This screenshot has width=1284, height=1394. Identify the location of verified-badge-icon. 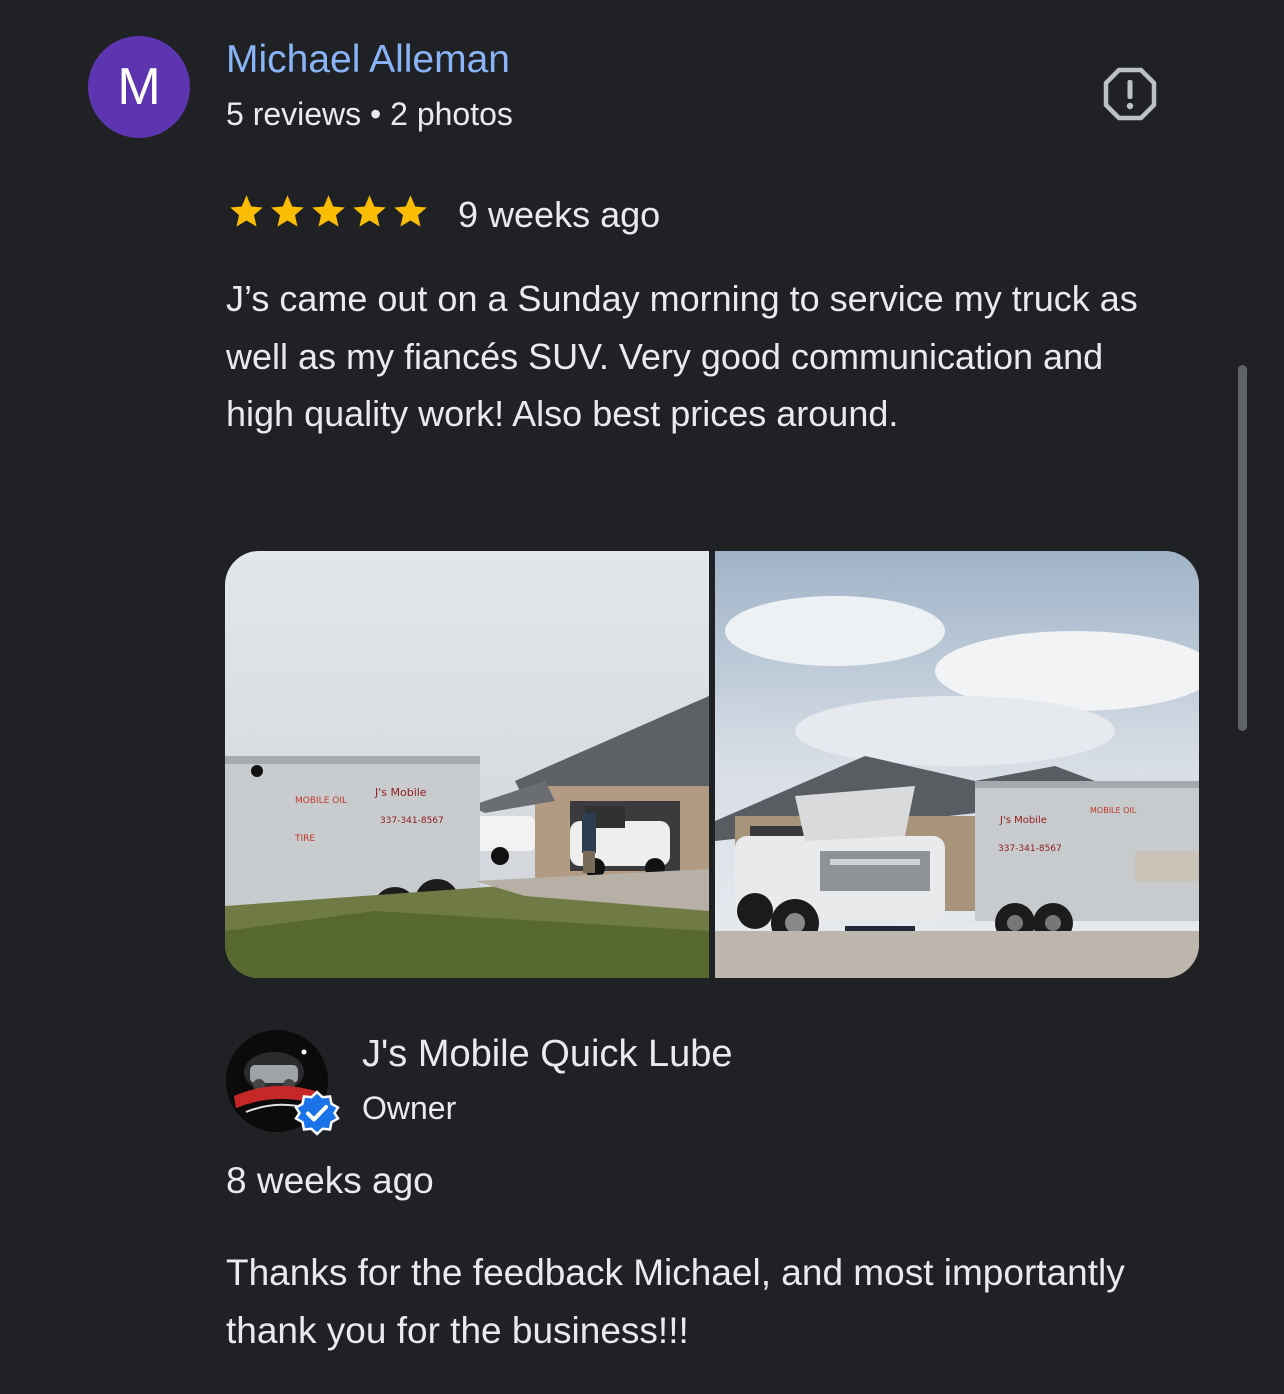
(317, 1113).